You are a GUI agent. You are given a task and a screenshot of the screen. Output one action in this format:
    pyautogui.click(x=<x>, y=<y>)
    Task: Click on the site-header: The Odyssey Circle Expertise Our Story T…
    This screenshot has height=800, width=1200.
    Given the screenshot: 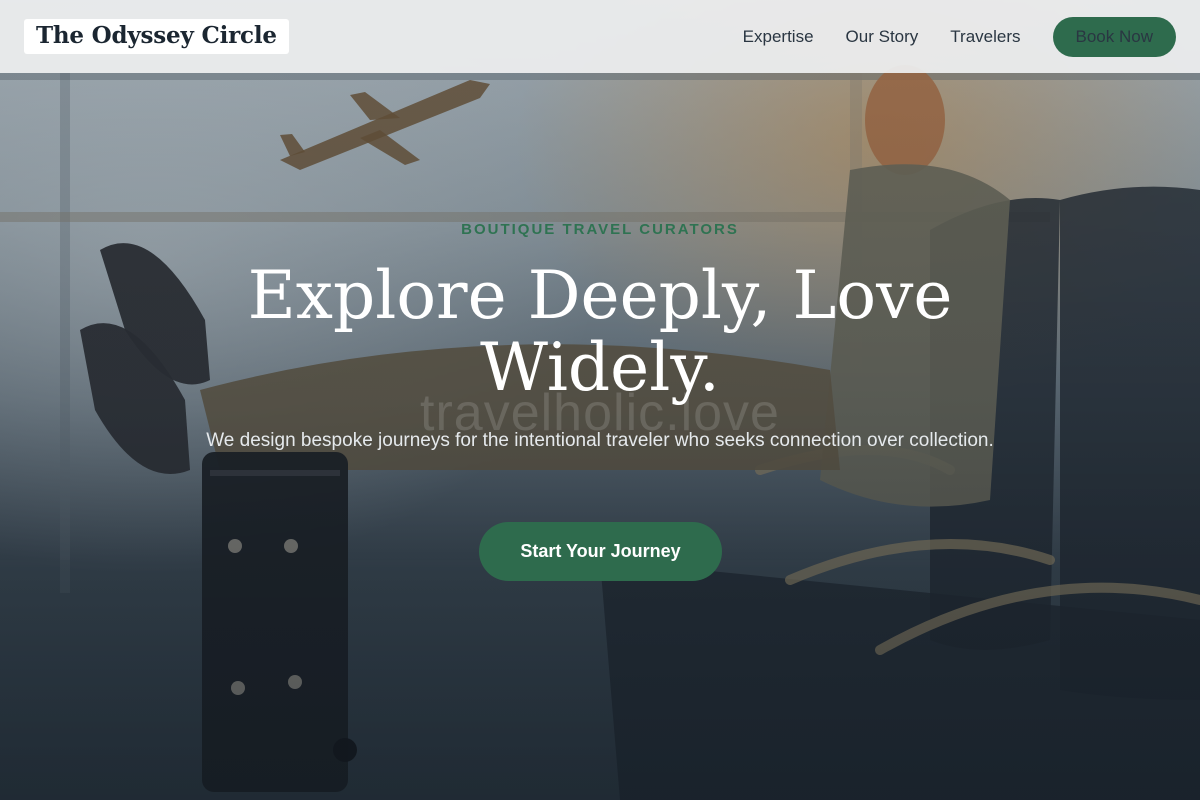 What is the action you would take?
    pyautogui.click(x=600, y=36)
    